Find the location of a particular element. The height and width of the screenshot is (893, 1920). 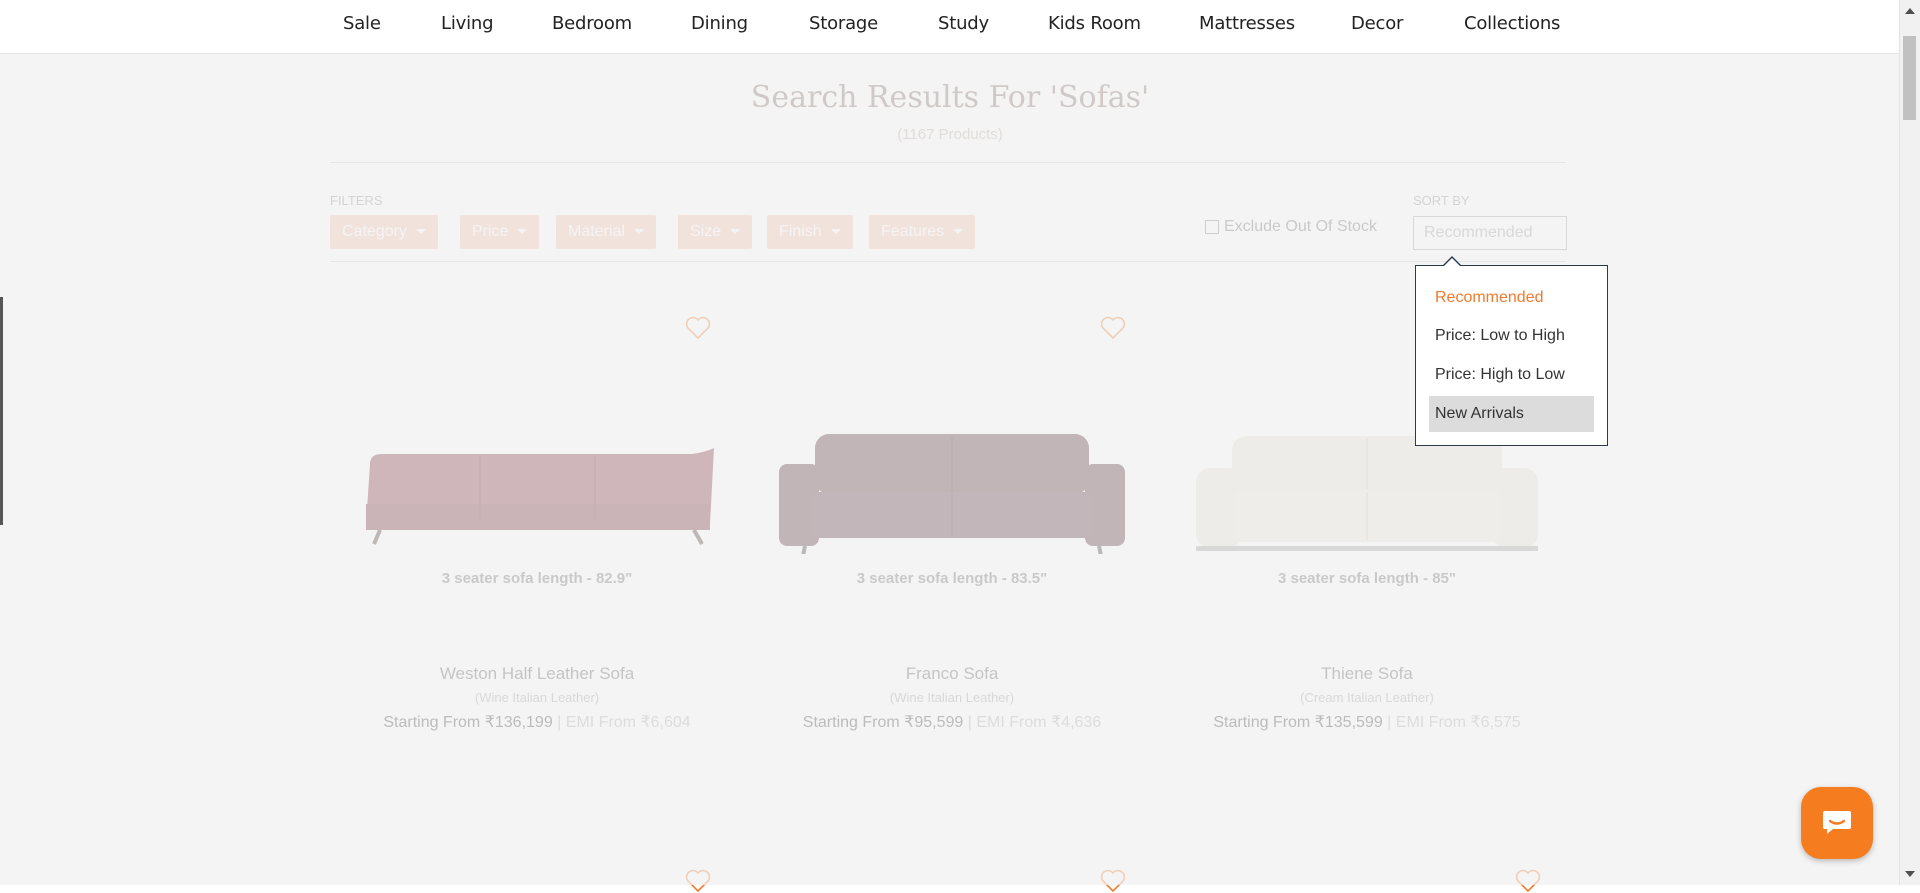

scroll-down-icon is located at coordinates (1910, 874).